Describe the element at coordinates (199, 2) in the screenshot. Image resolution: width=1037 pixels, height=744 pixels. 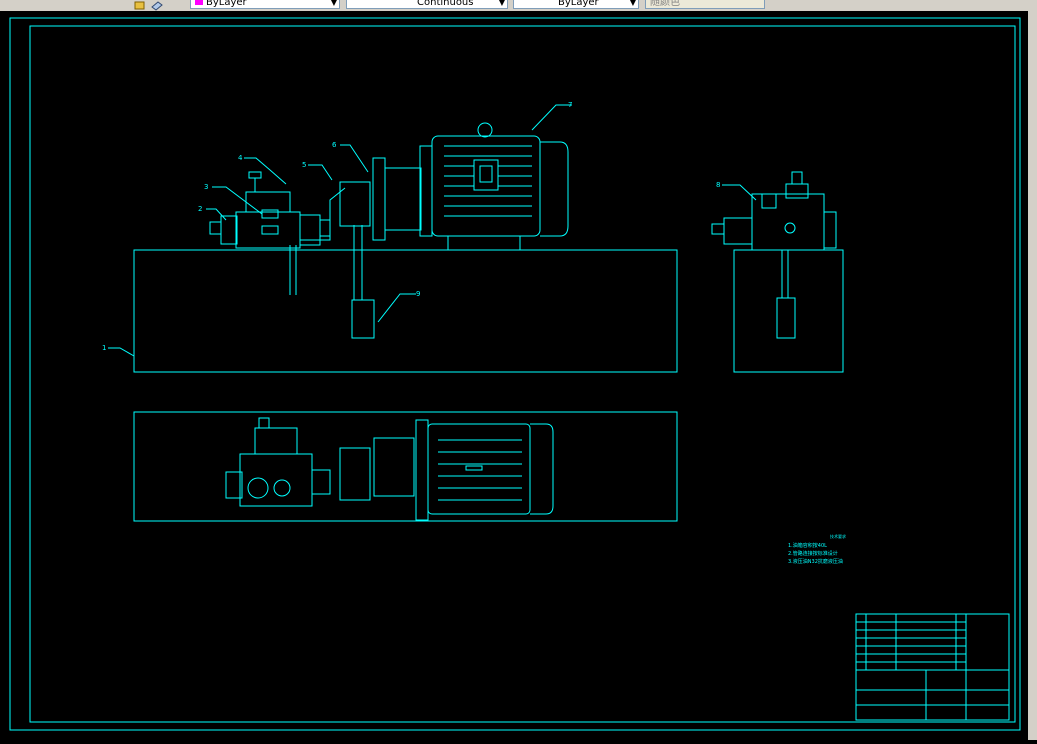
I see `color-swatch-icon` at that location.